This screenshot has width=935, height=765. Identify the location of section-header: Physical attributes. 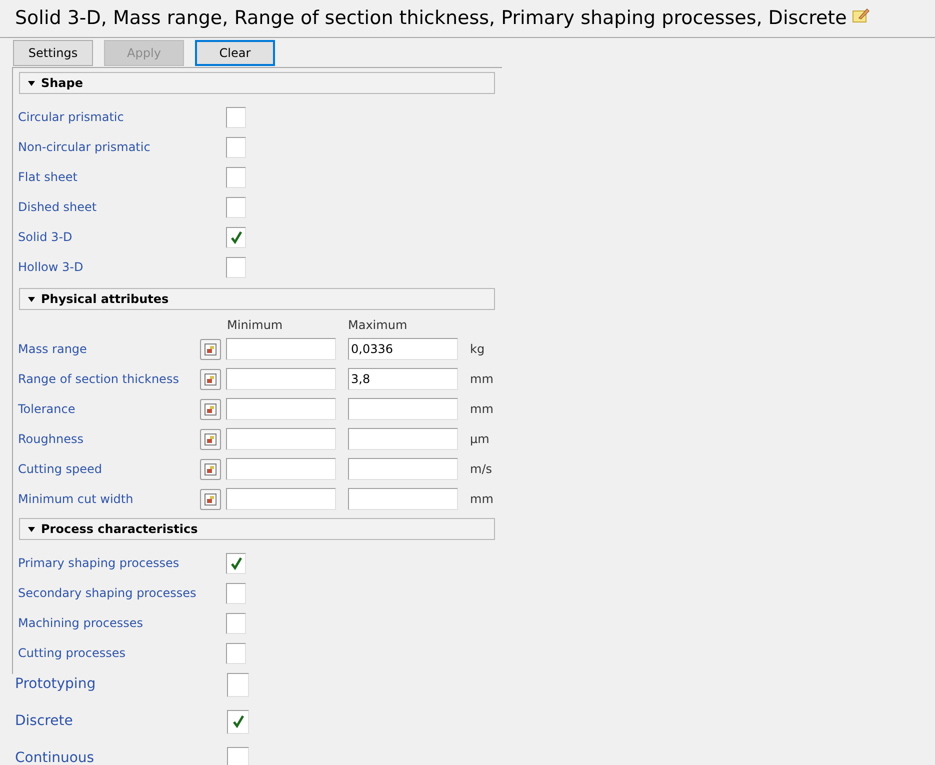
(257, 299).